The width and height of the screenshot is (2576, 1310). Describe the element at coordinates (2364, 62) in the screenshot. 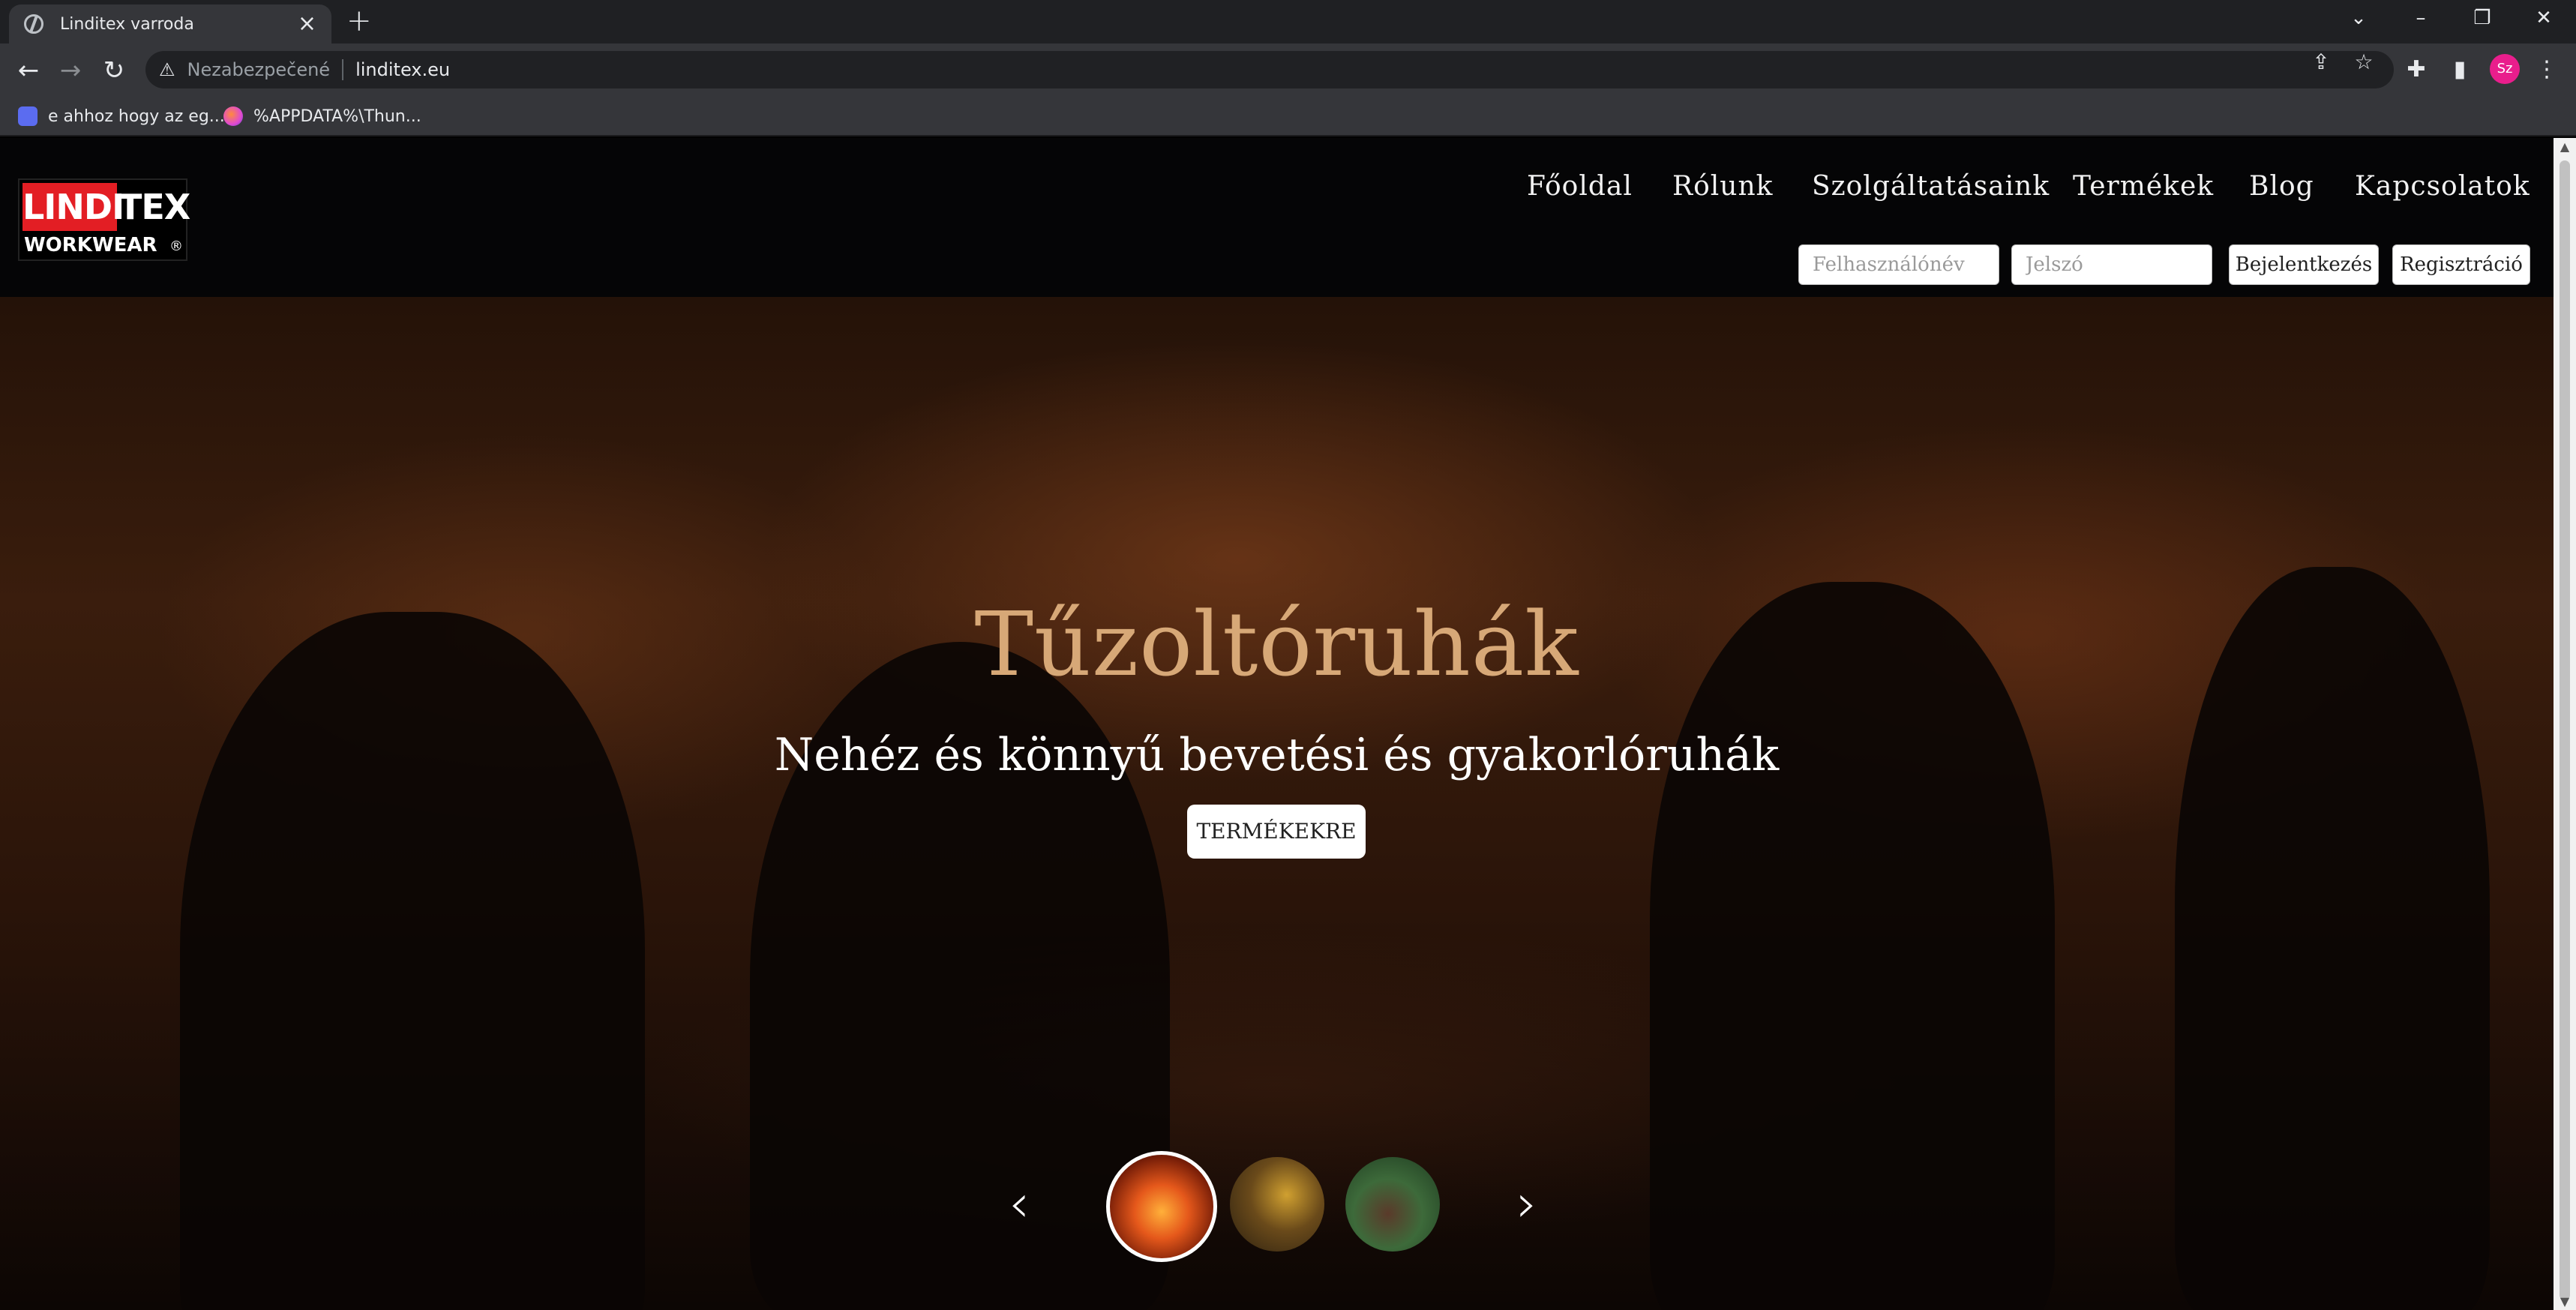

I see `bookmark-star-icon: ☆` at that location.